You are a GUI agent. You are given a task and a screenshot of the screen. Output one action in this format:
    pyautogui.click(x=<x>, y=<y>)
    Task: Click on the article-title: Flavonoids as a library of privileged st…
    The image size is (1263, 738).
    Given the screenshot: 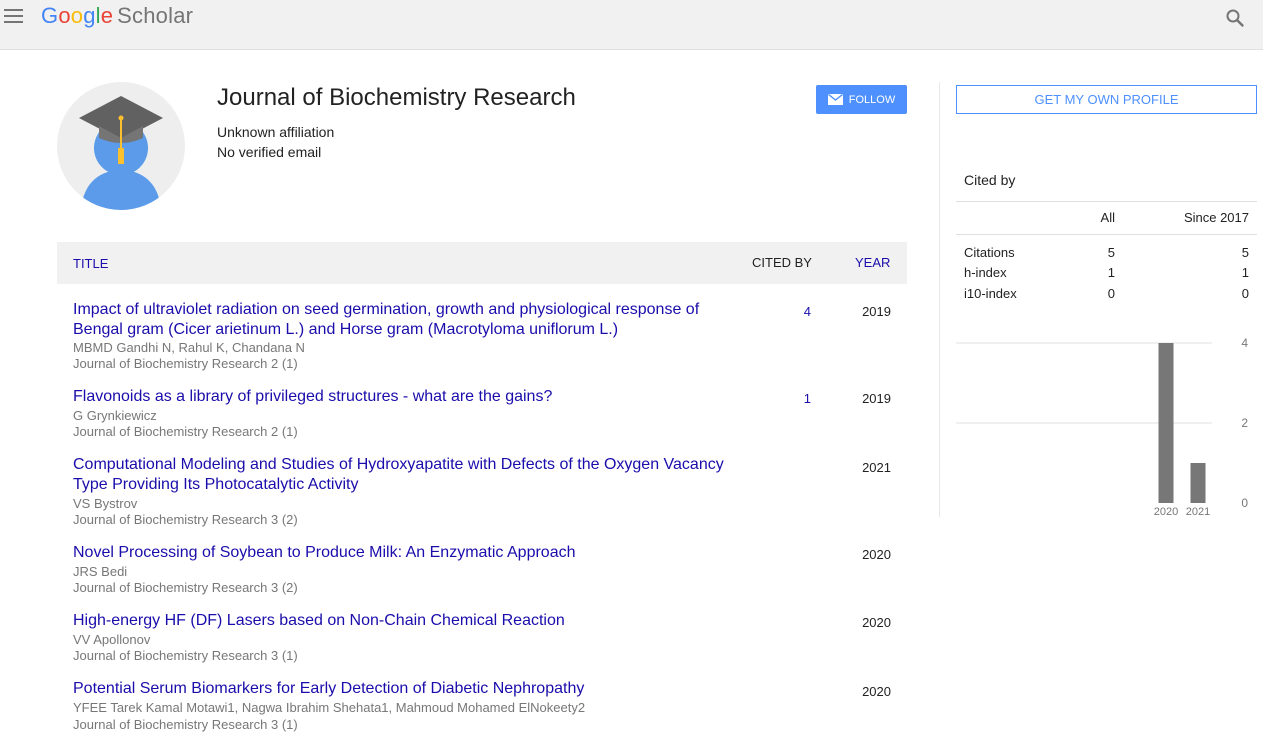 What is the action you would take?
    pyautogui.click(x=408, y=397)
    